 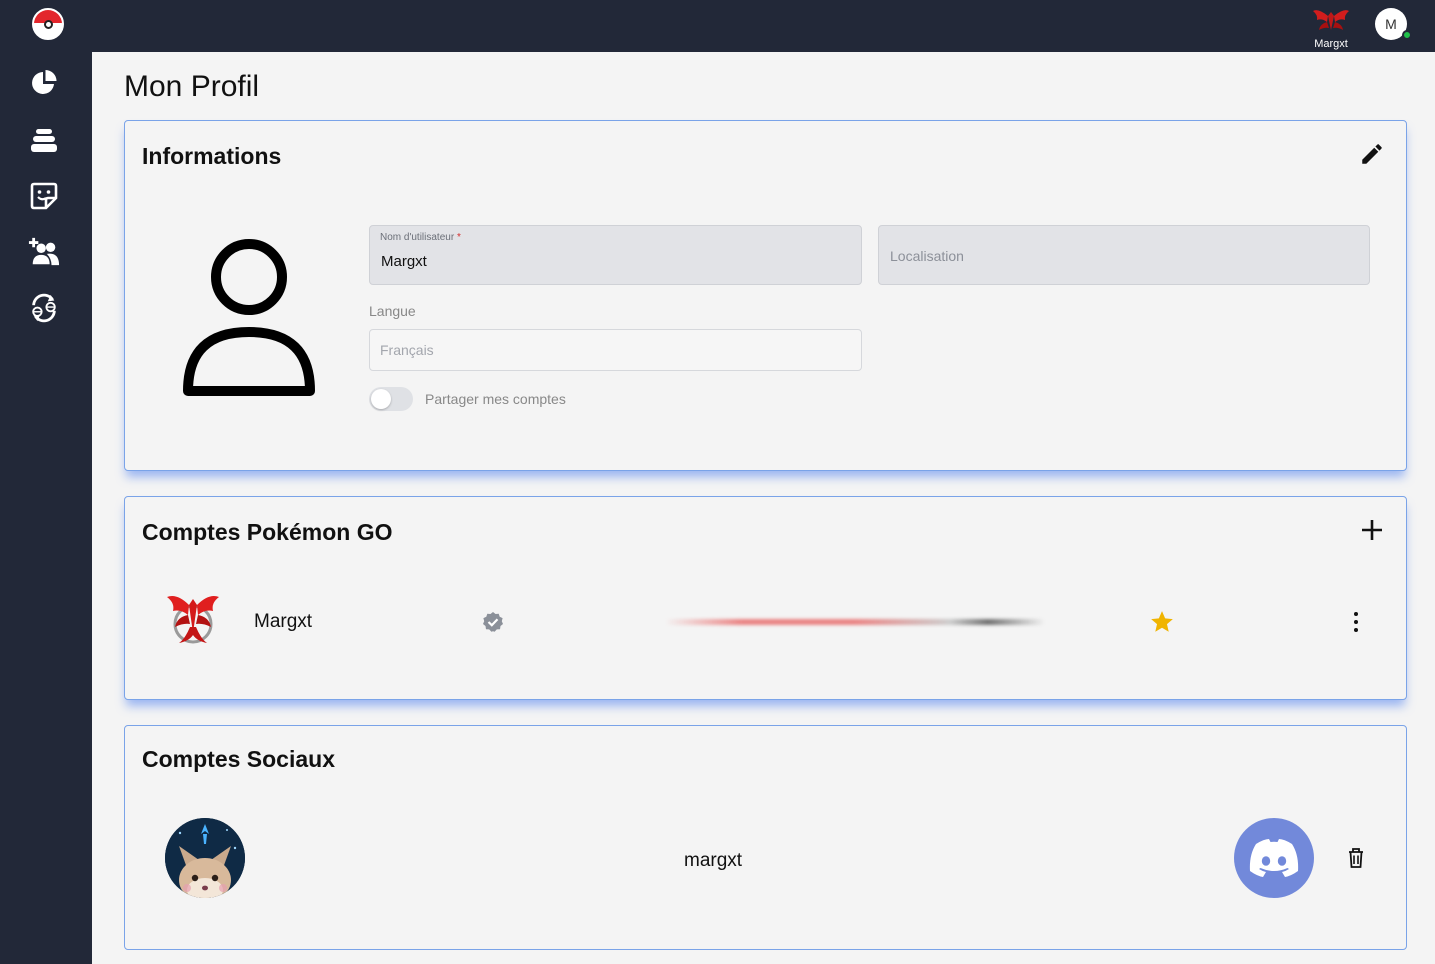 I want to click on pokemon-go-title: Comptes Pokémon GO, so click(x=267, y=532).